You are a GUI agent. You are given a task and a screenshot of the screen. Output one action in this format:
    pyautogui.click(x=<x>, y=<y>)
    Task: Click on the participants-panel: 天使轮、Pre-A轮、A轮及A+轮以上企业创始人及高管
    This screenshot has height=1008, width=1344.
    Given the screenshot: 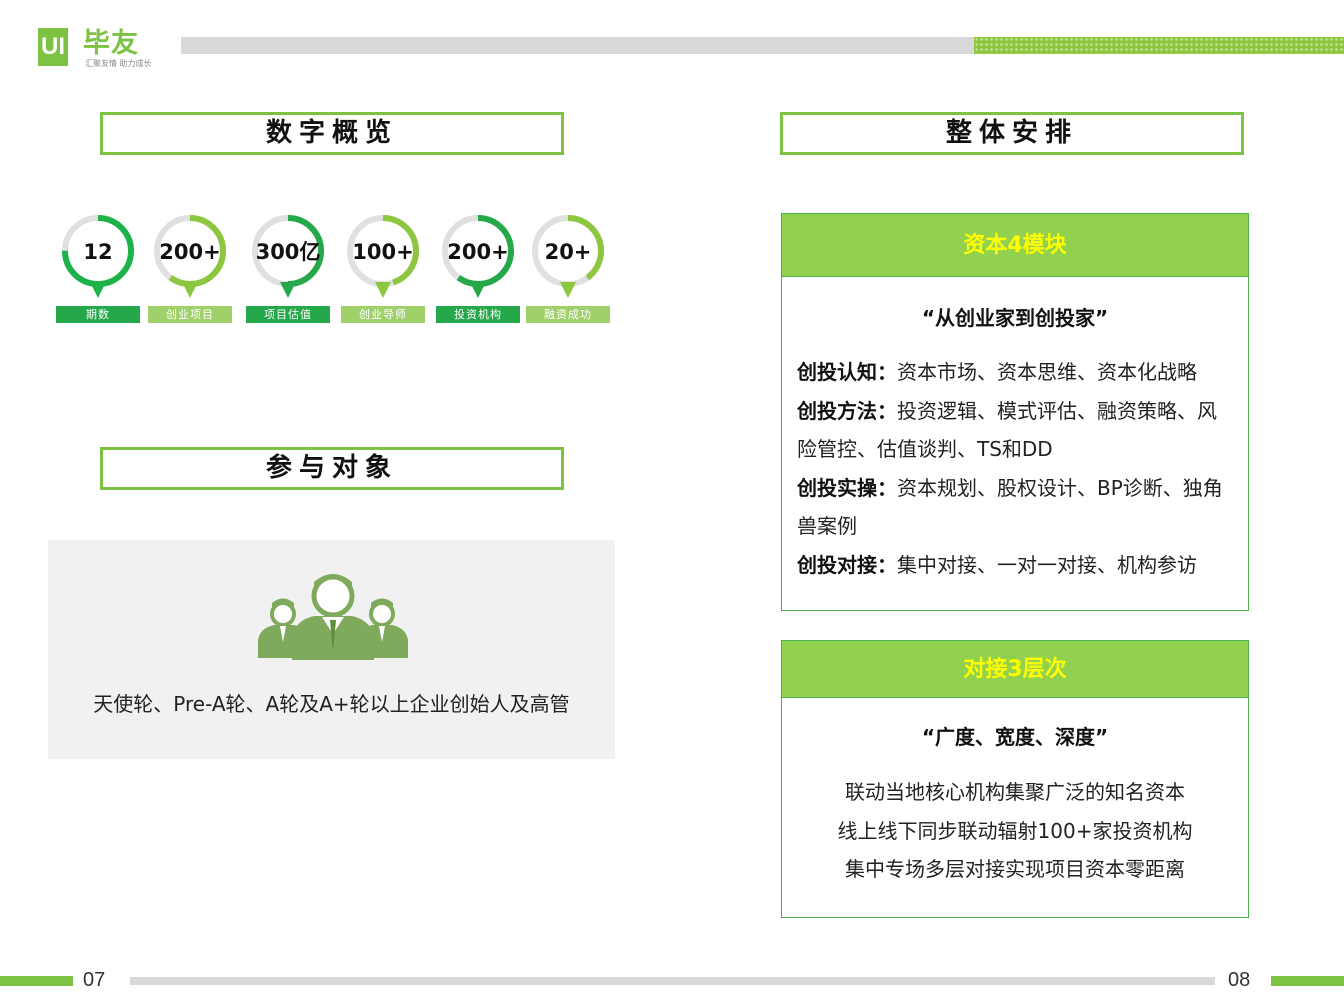 What is the action you would take?
    pyautogui.click(x=331, y=649)
    